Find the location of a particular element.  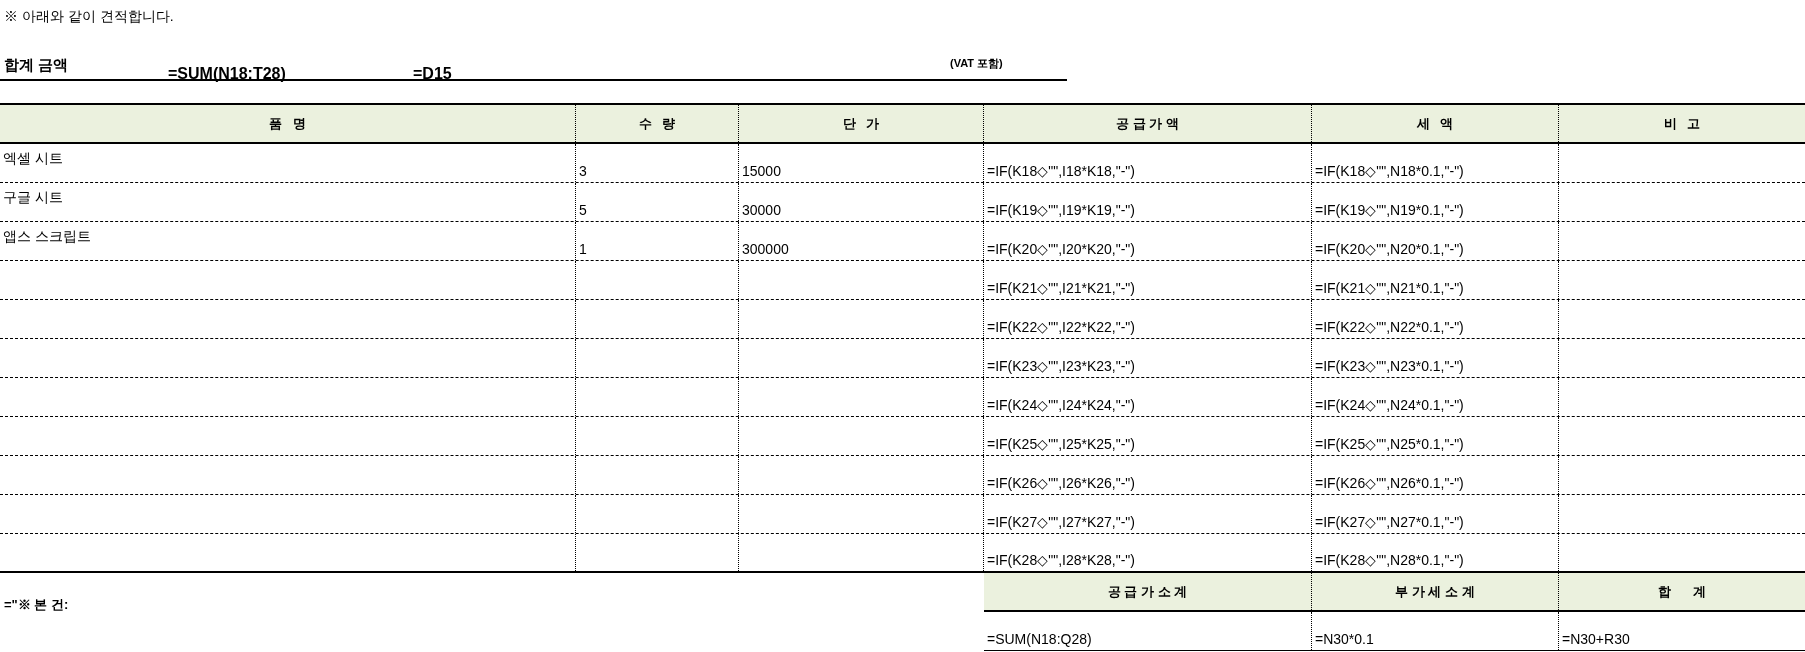

column-header: 세 액 is located at coordinates (1435, 123).